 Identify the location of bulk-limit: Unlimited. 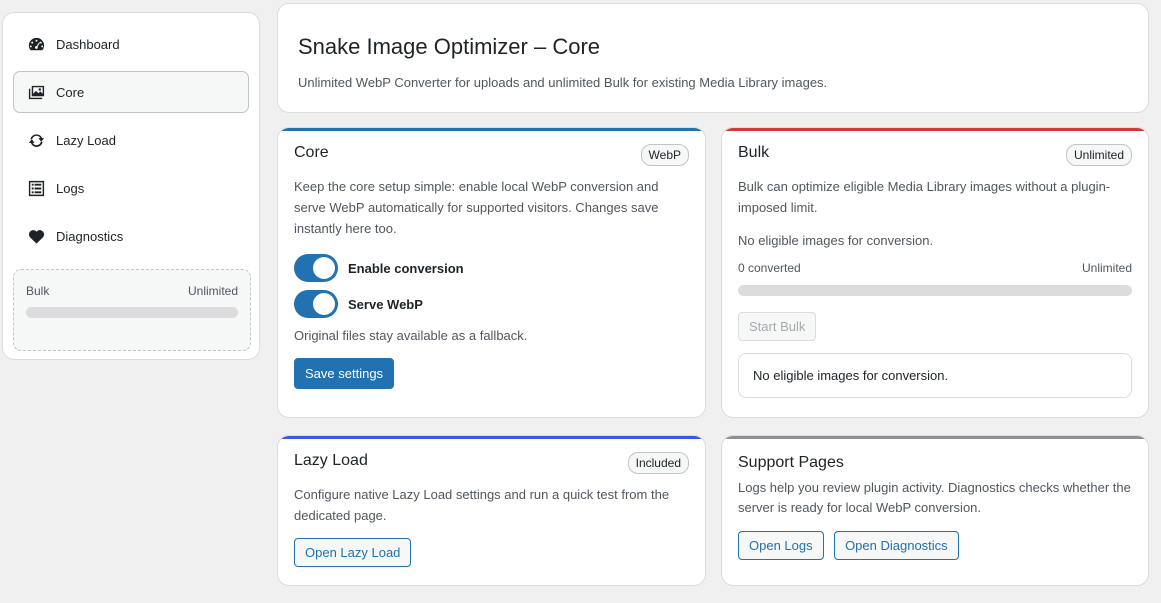
(1106, 268).